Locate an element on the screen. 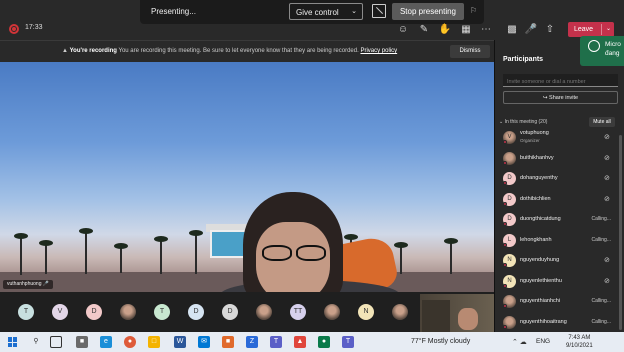  recording-title: You're recording is located at coordinates (93, 51).